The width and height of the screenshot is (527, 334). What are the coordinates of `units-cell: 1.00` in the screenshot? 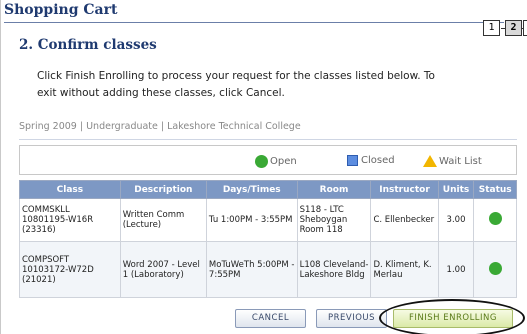 It's located at (456, 269).